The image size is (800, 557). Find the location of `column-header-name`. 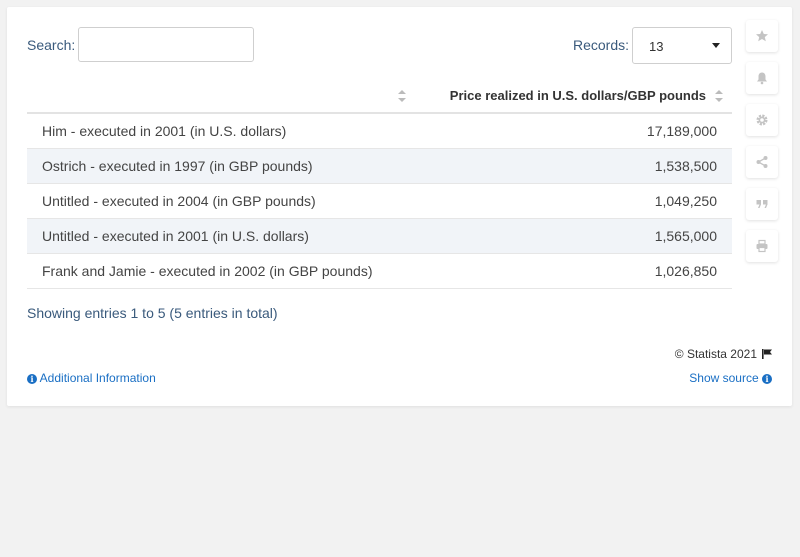

column-header-name is located at coordinates (221, 96).